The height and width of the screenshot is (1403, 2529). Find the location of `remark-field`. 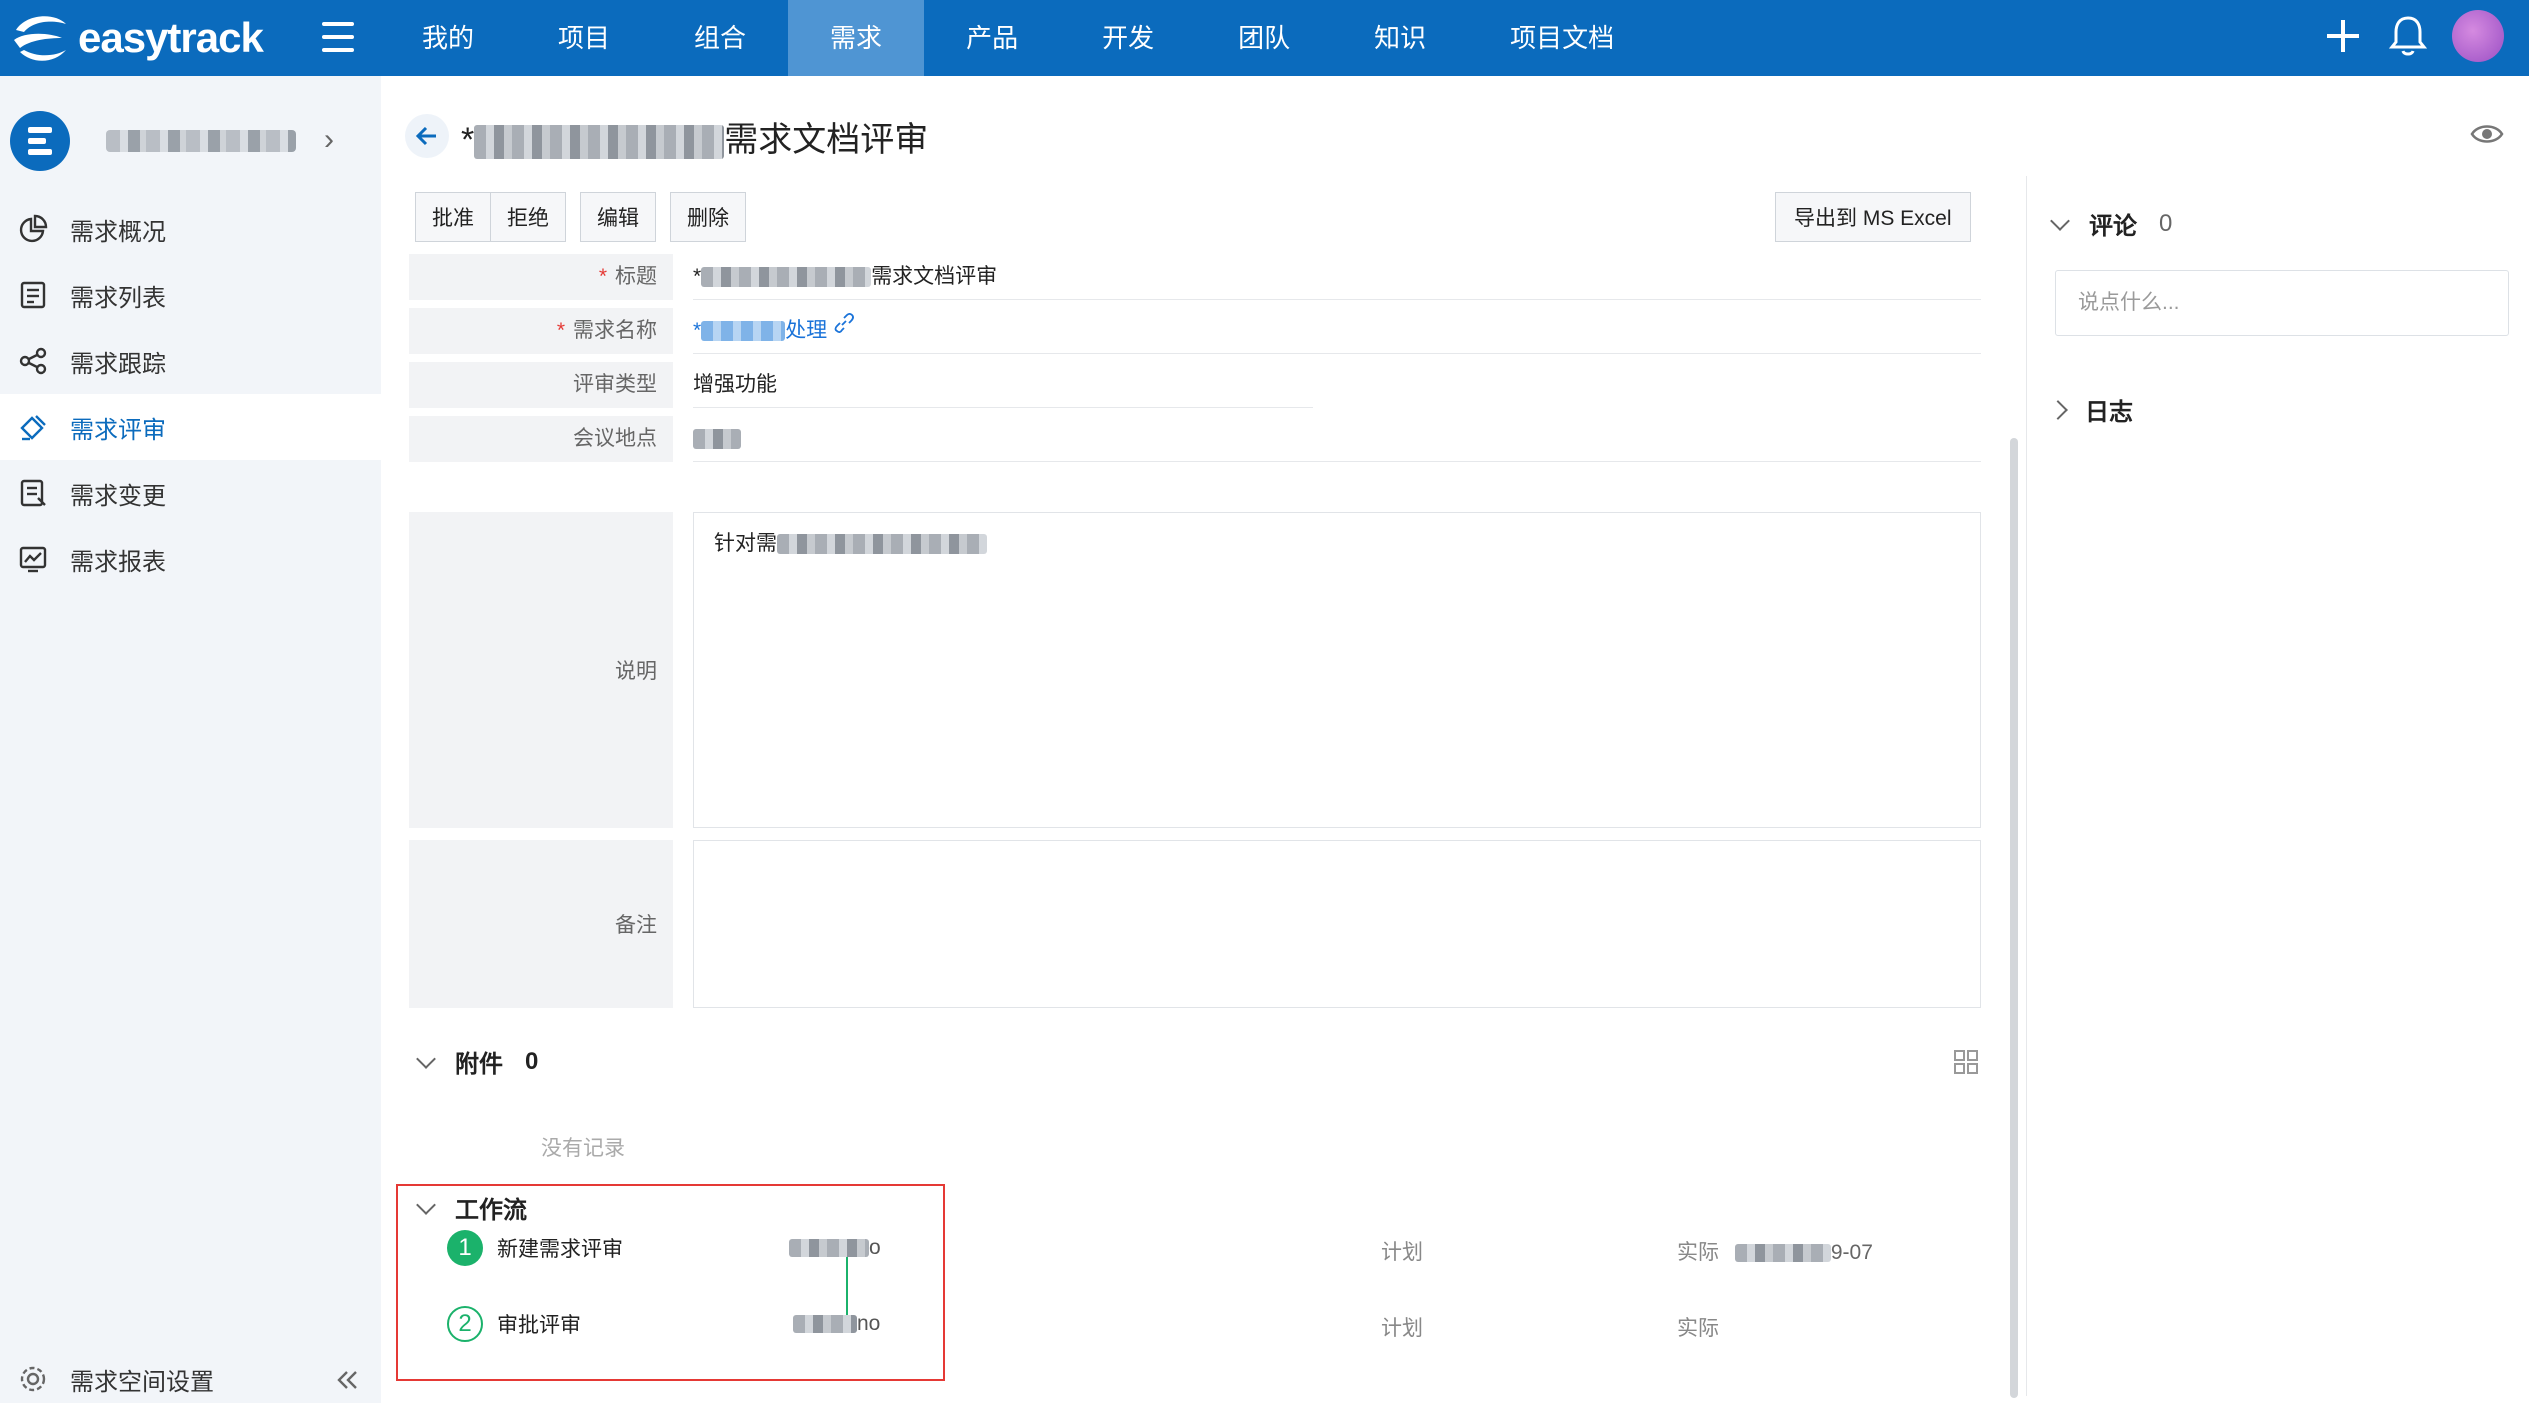

remark-field is located at coordinates (1337, 924).